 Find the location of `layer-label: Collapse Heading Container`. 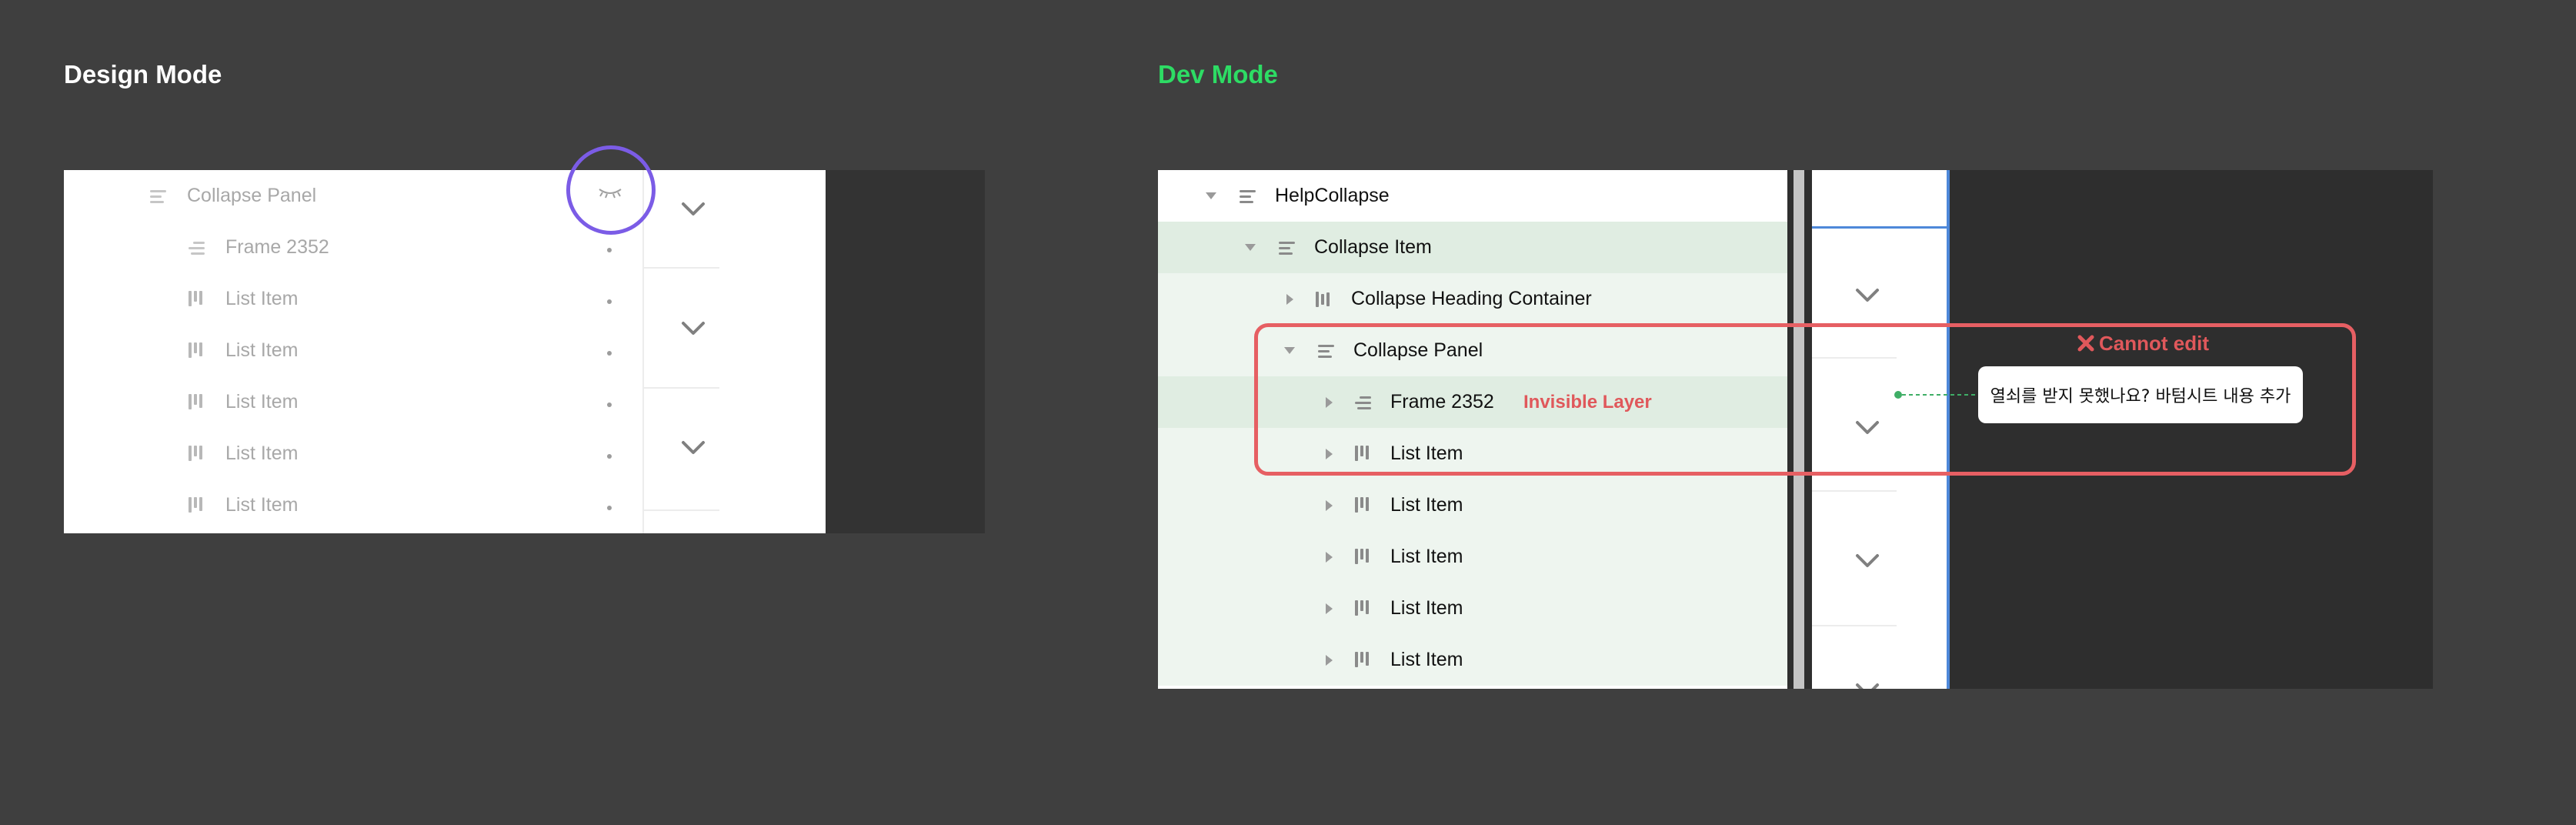

layer-label: Collapse Heading Container is located at coordinates (1472, 298).